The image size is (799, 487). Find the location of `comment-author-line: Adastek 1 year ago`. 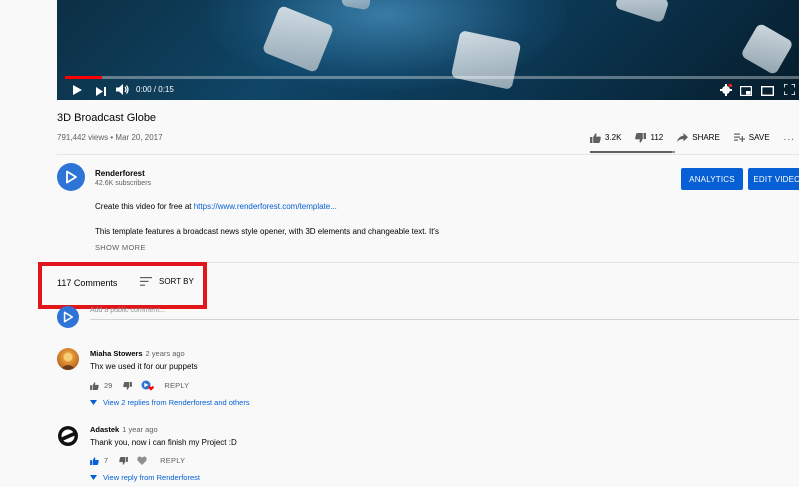

comment-author-line: Adastek 1 year ago is located at coordinates (124, 429).